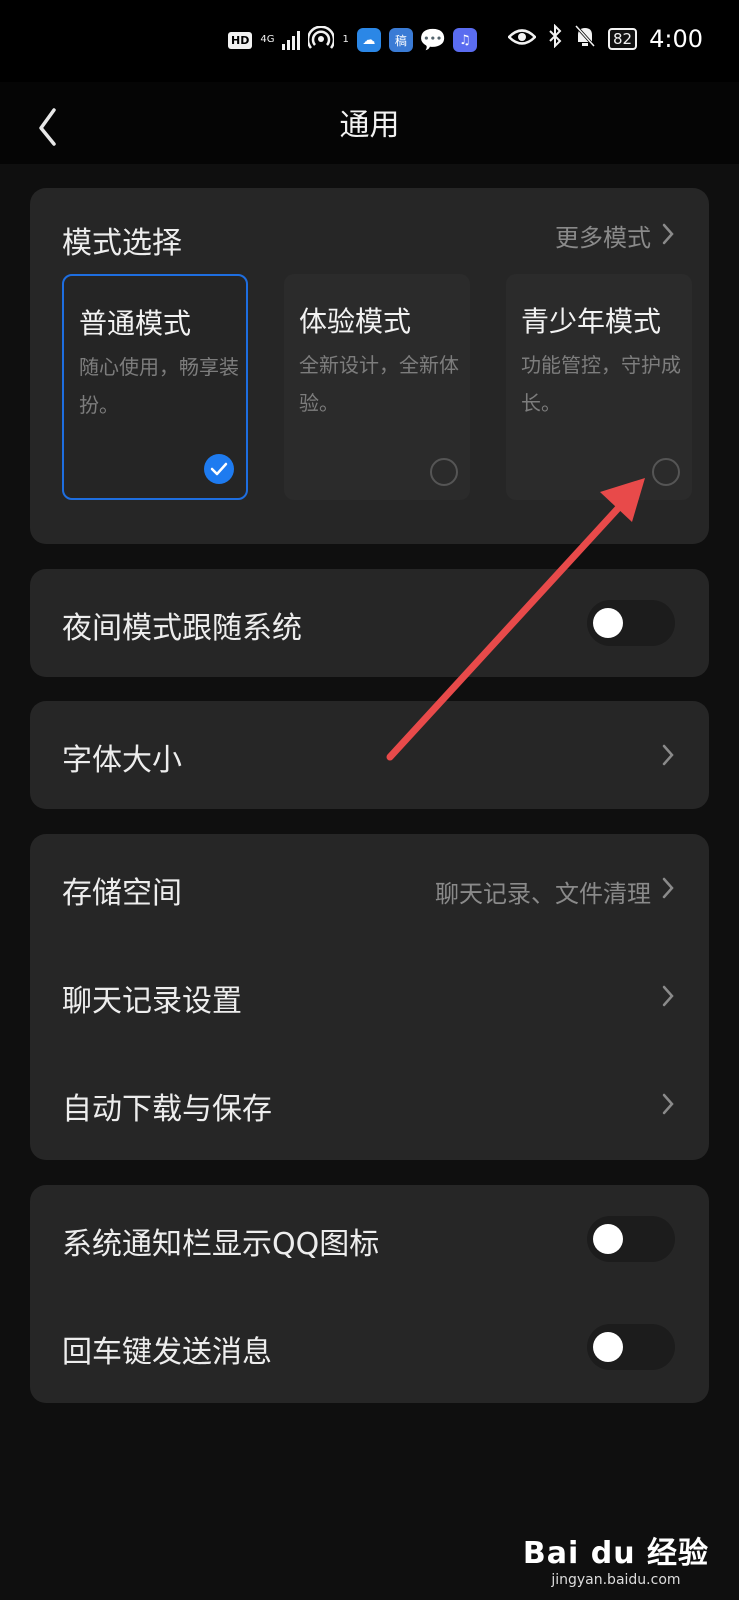 The height and width of the screenshot is (1600, 739). I want to click on hotspot-count: 1, so click(345, 39).